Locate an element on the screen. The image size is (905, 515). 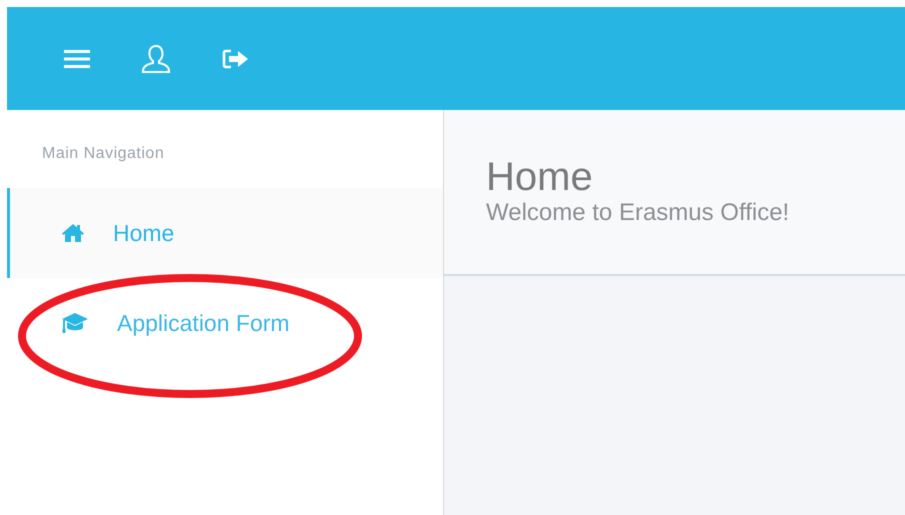
page-title: Home is located at coordinates (539, 177).